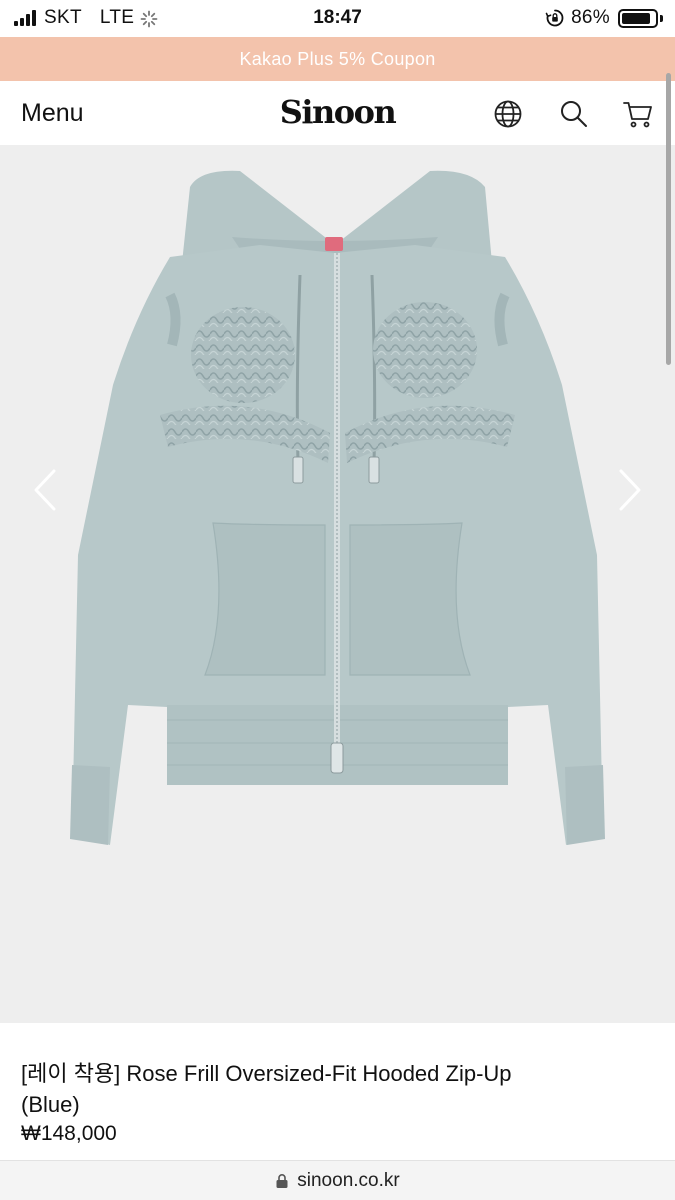 The width and height of the screenshot is (675, 1200). I want to click on rotation-lock-icon, so click(554, 18).